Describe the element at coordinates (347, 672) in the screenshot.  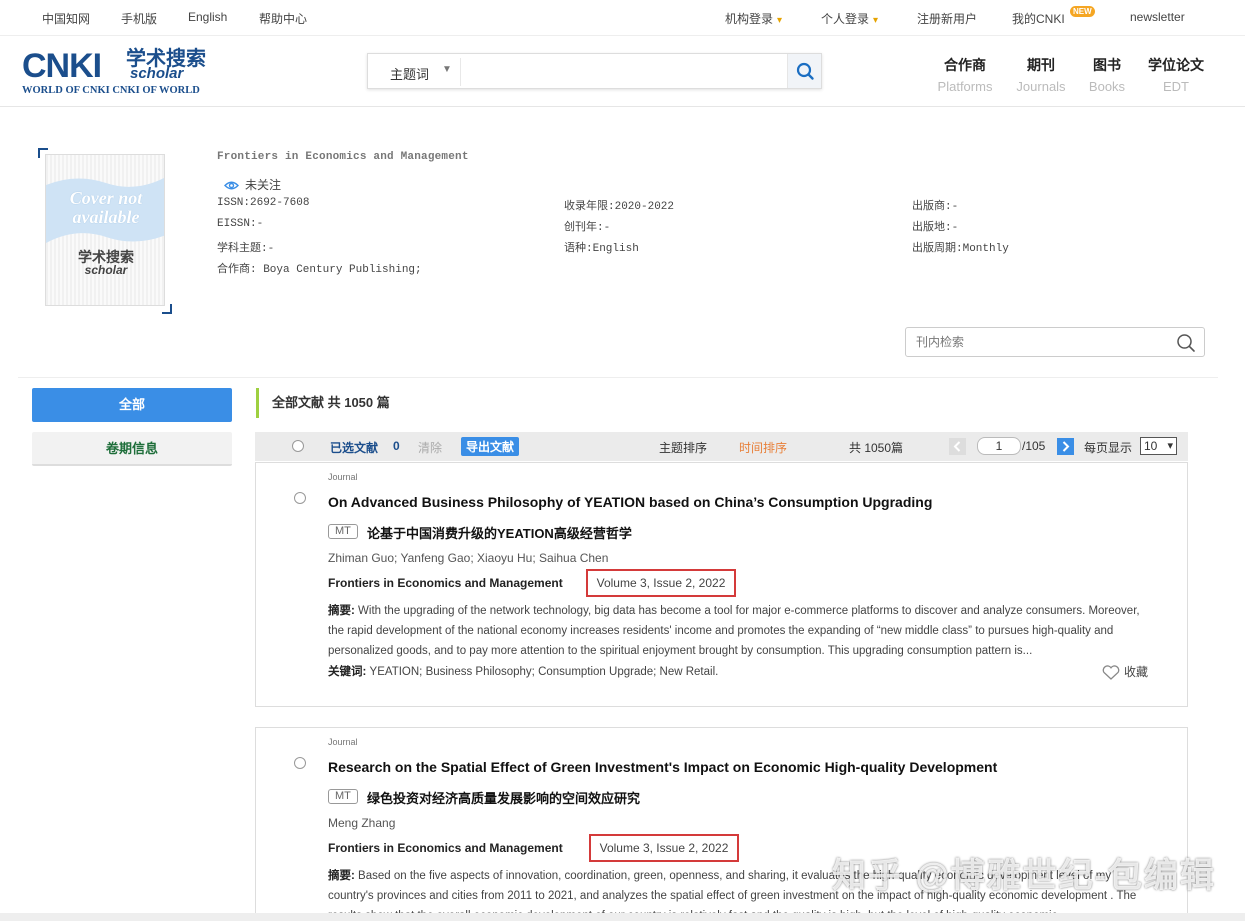
I see `keywords-label: 关键词:` at that location.